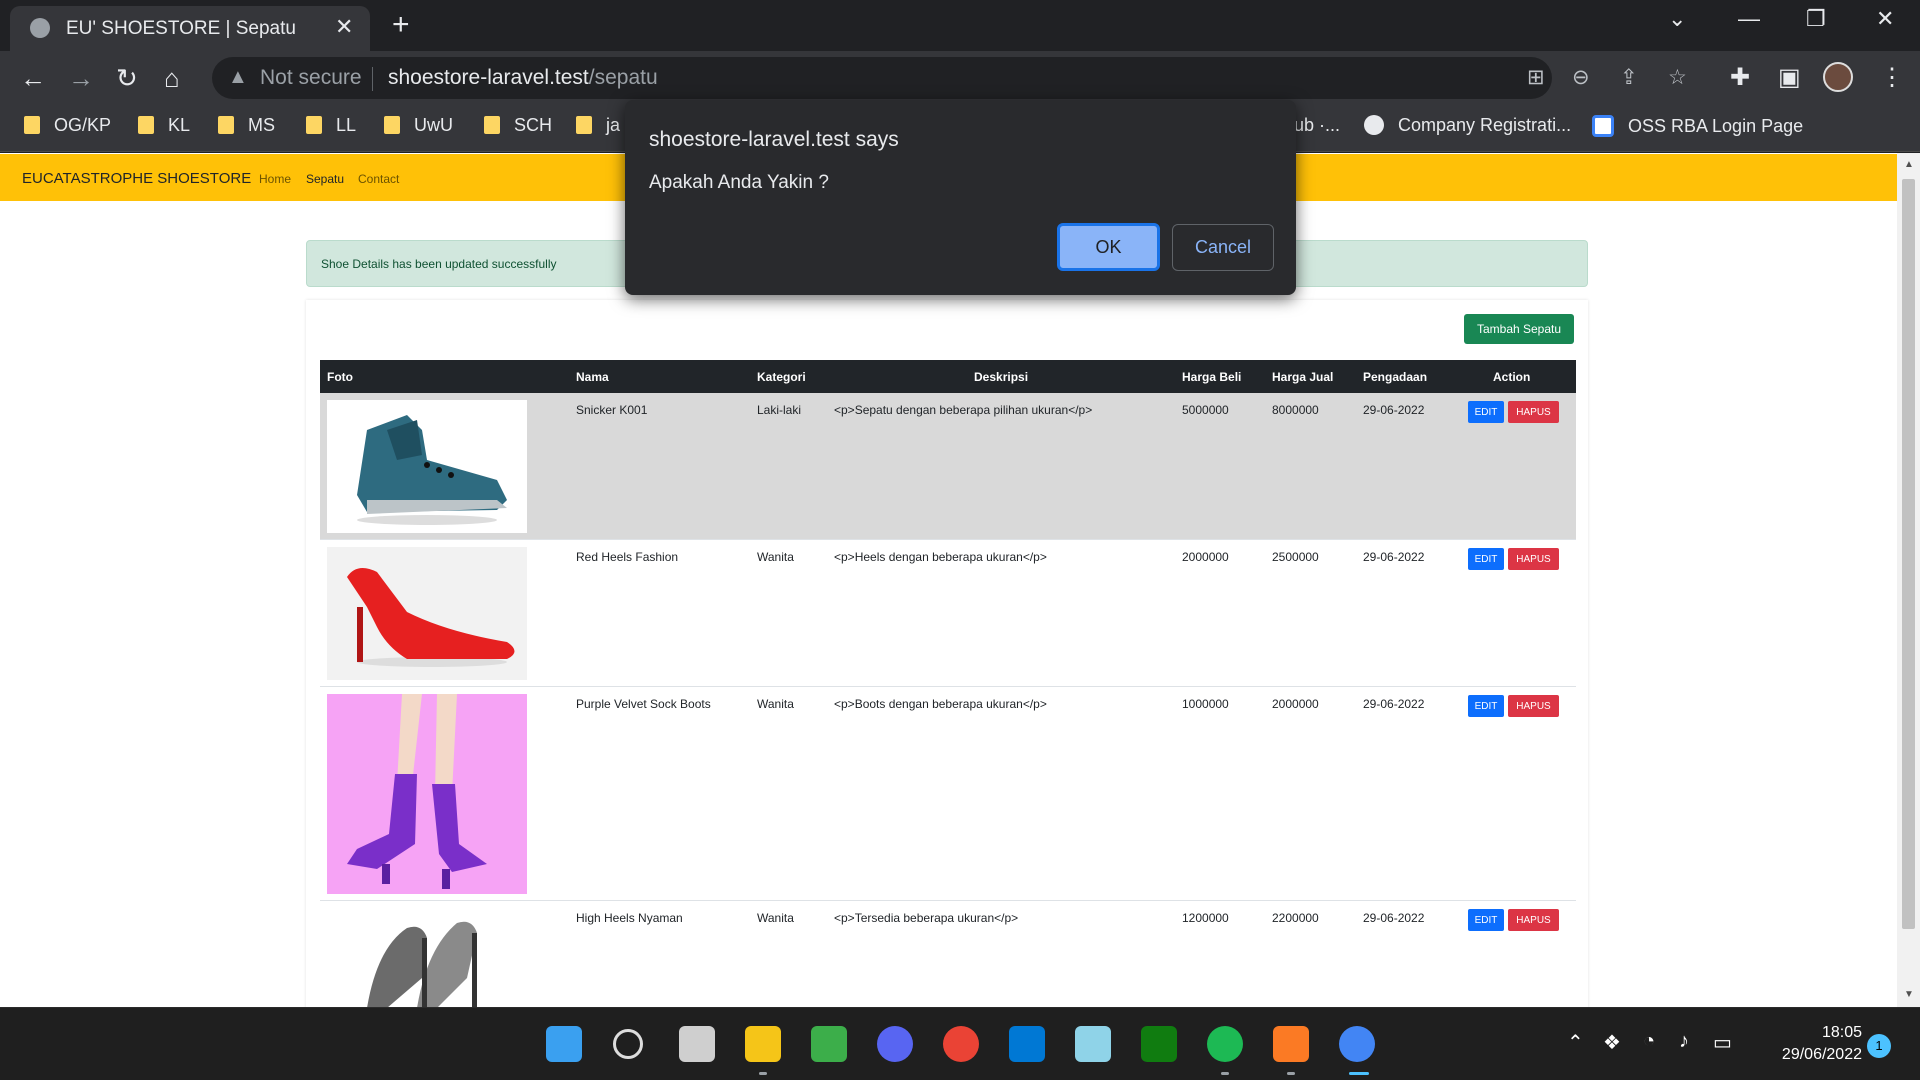  I want to click on window-close-icon: ✕, so click(1885, 19).